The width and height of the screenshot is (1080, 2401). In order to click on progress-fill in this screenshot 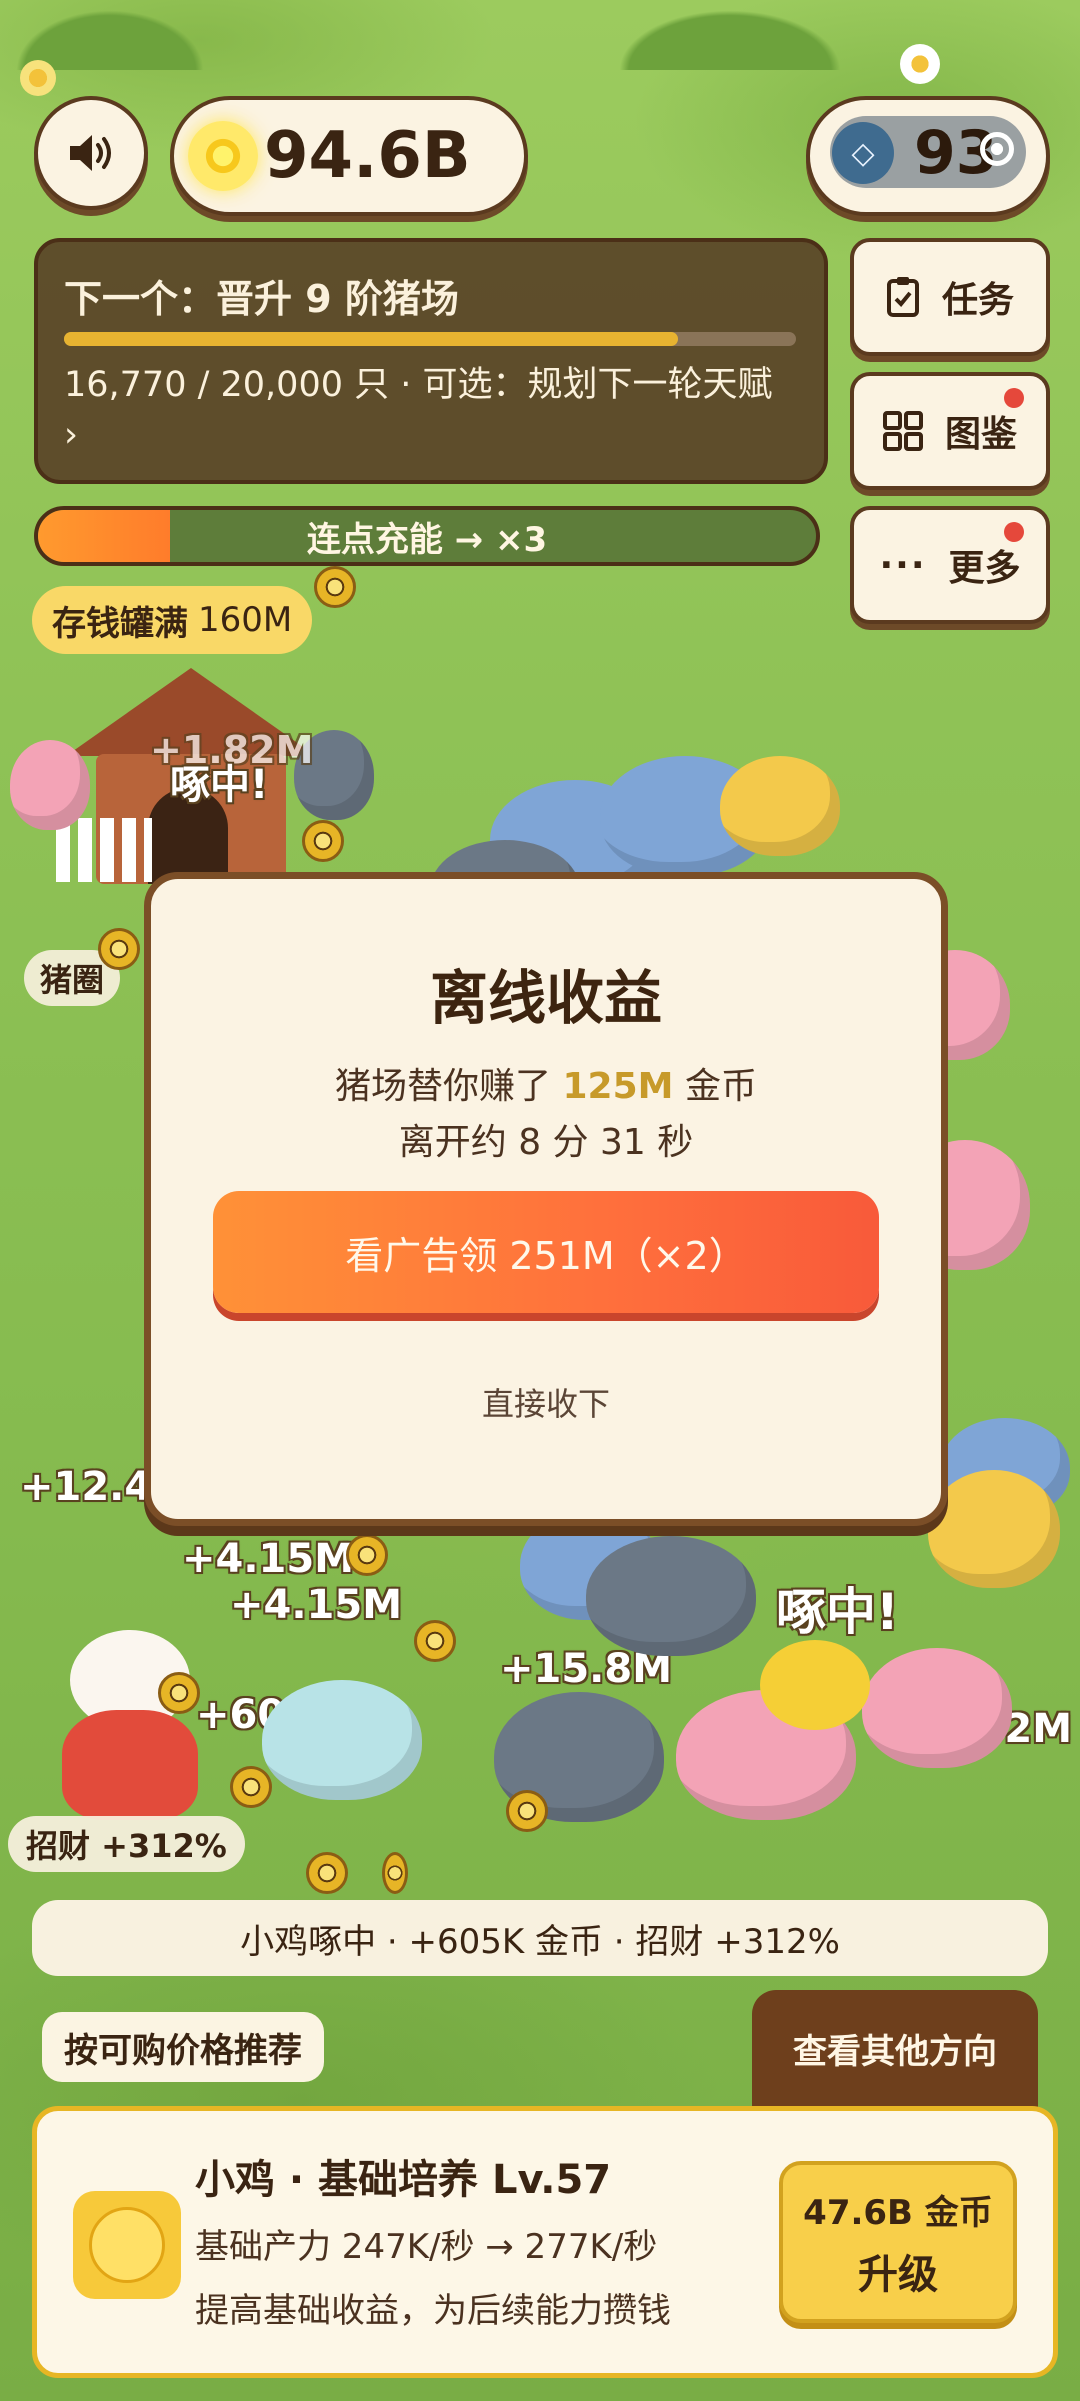, I will do `click(371, 339)`.